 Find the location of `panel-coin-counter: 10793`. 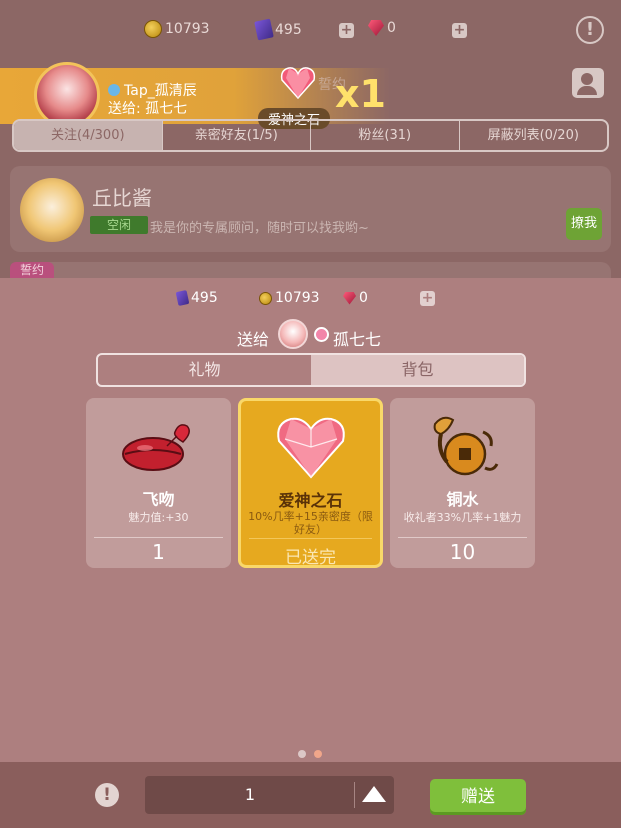

panel-coin-counter: 10793 is located at coordinates (289, 298).